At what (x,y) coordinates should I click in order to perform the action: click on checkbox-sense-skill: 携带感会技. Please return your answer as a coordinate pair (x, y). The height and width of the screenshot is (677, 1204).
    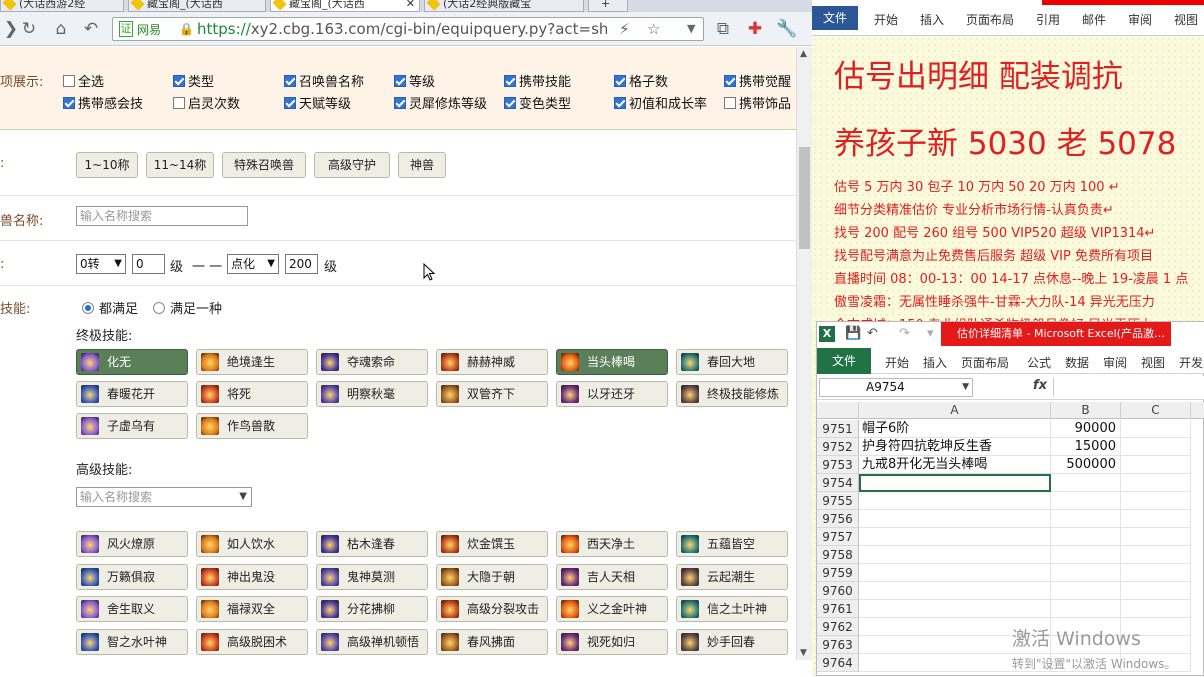
    Looking at the image, I should click on (103, 102).